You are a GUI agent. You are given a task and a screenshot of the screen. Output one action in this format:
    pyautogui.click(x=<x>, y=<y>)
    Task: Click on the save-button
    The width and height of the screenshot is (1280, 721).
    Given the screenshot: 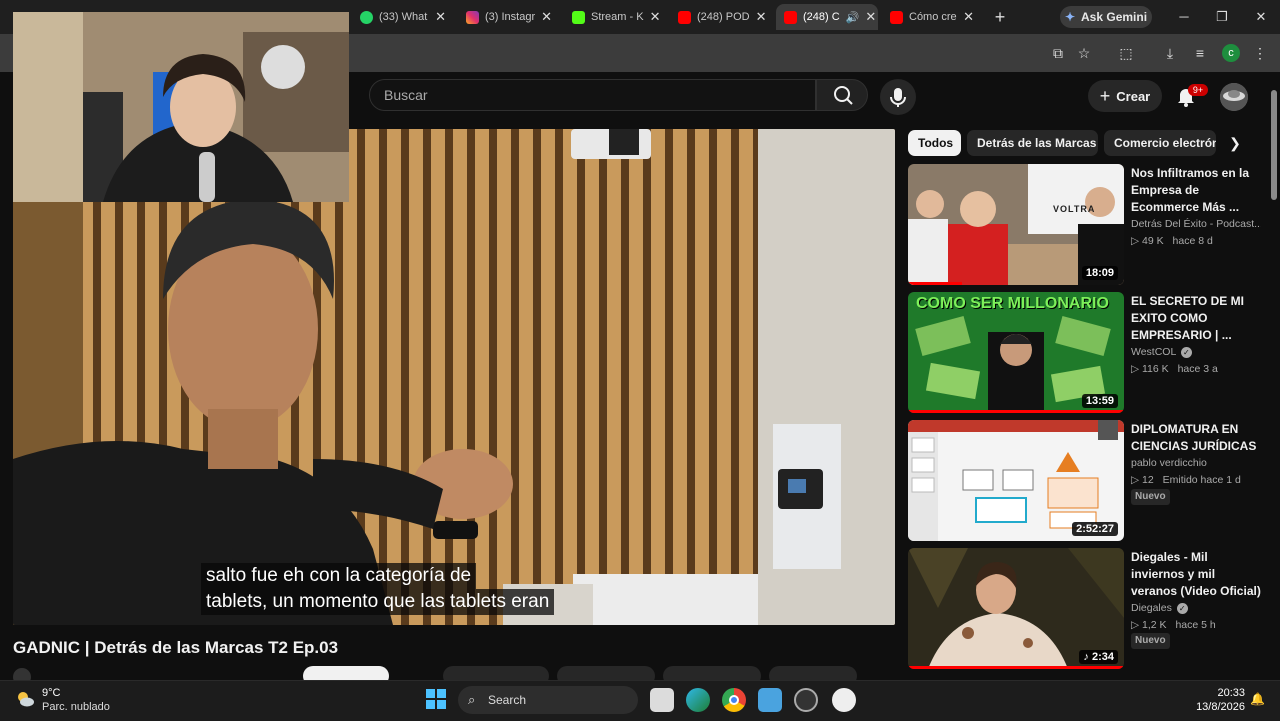 What is the action you would take?
    pyautogui.click(x=813, y=673)
    